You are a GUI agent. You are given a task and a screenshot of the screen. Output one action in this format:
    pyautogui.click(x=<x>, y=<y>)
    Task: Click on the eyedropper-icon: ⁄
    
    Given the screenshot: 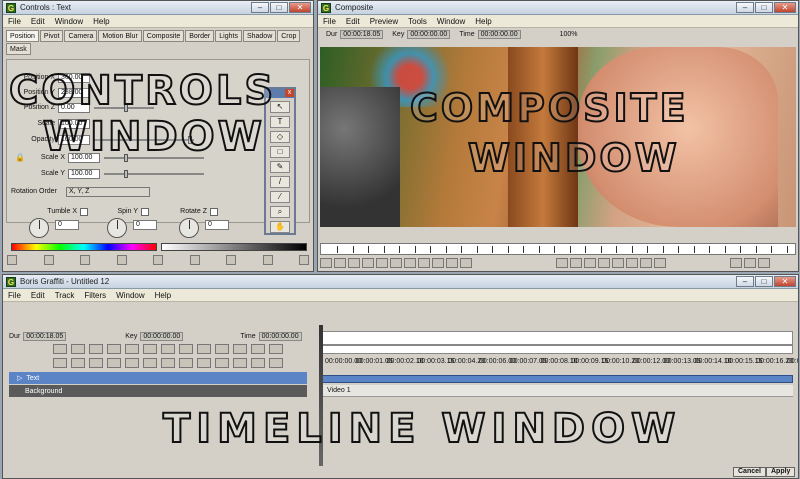 What is the action you would take?
    pyautogui.click(x=280, y=197)
    